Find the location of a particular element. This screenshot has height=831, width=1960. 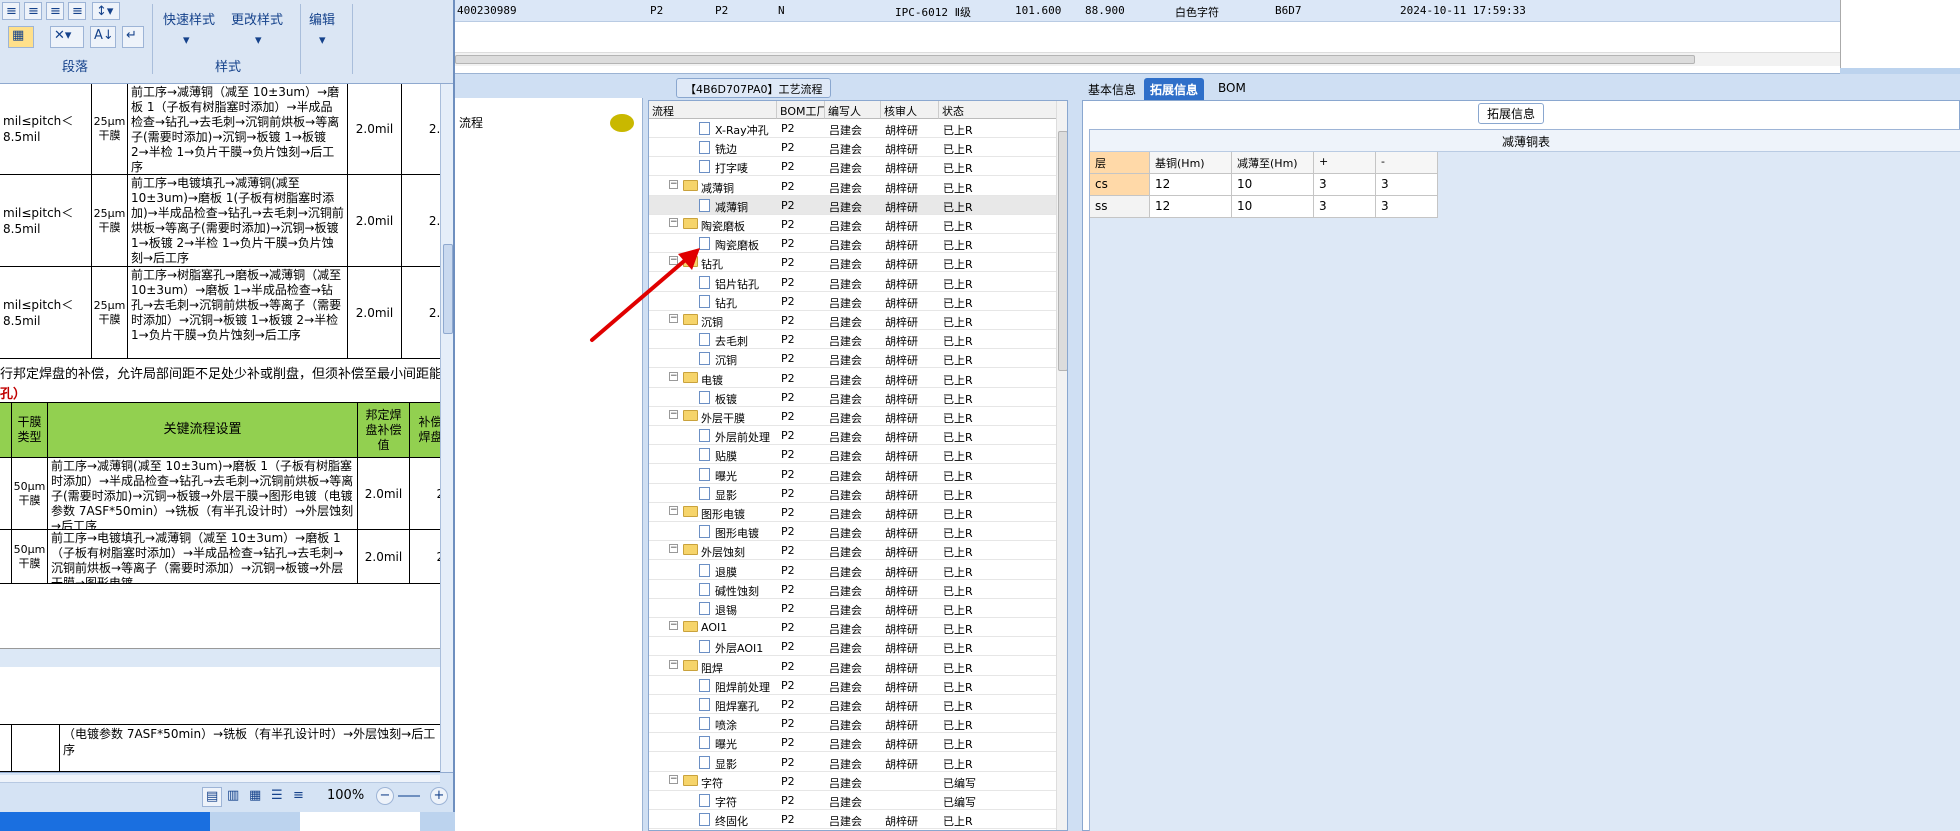

process-row: 终固化 P2 吕建会 胡梓研 已上R is located at coordinates (854, 820).